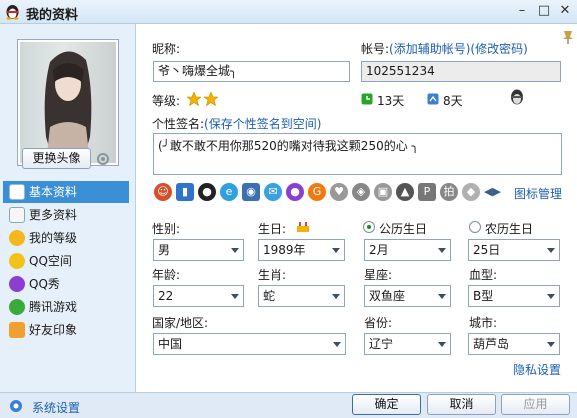 Image resolution: width=577 pixels, height=418 pixels. Describe the element at coordinates (357, 154) in the screenshot. I see `signature-textarea: (╯敢不敢不用你那520的嘴对待我这颗250的心 ╮` at that location.